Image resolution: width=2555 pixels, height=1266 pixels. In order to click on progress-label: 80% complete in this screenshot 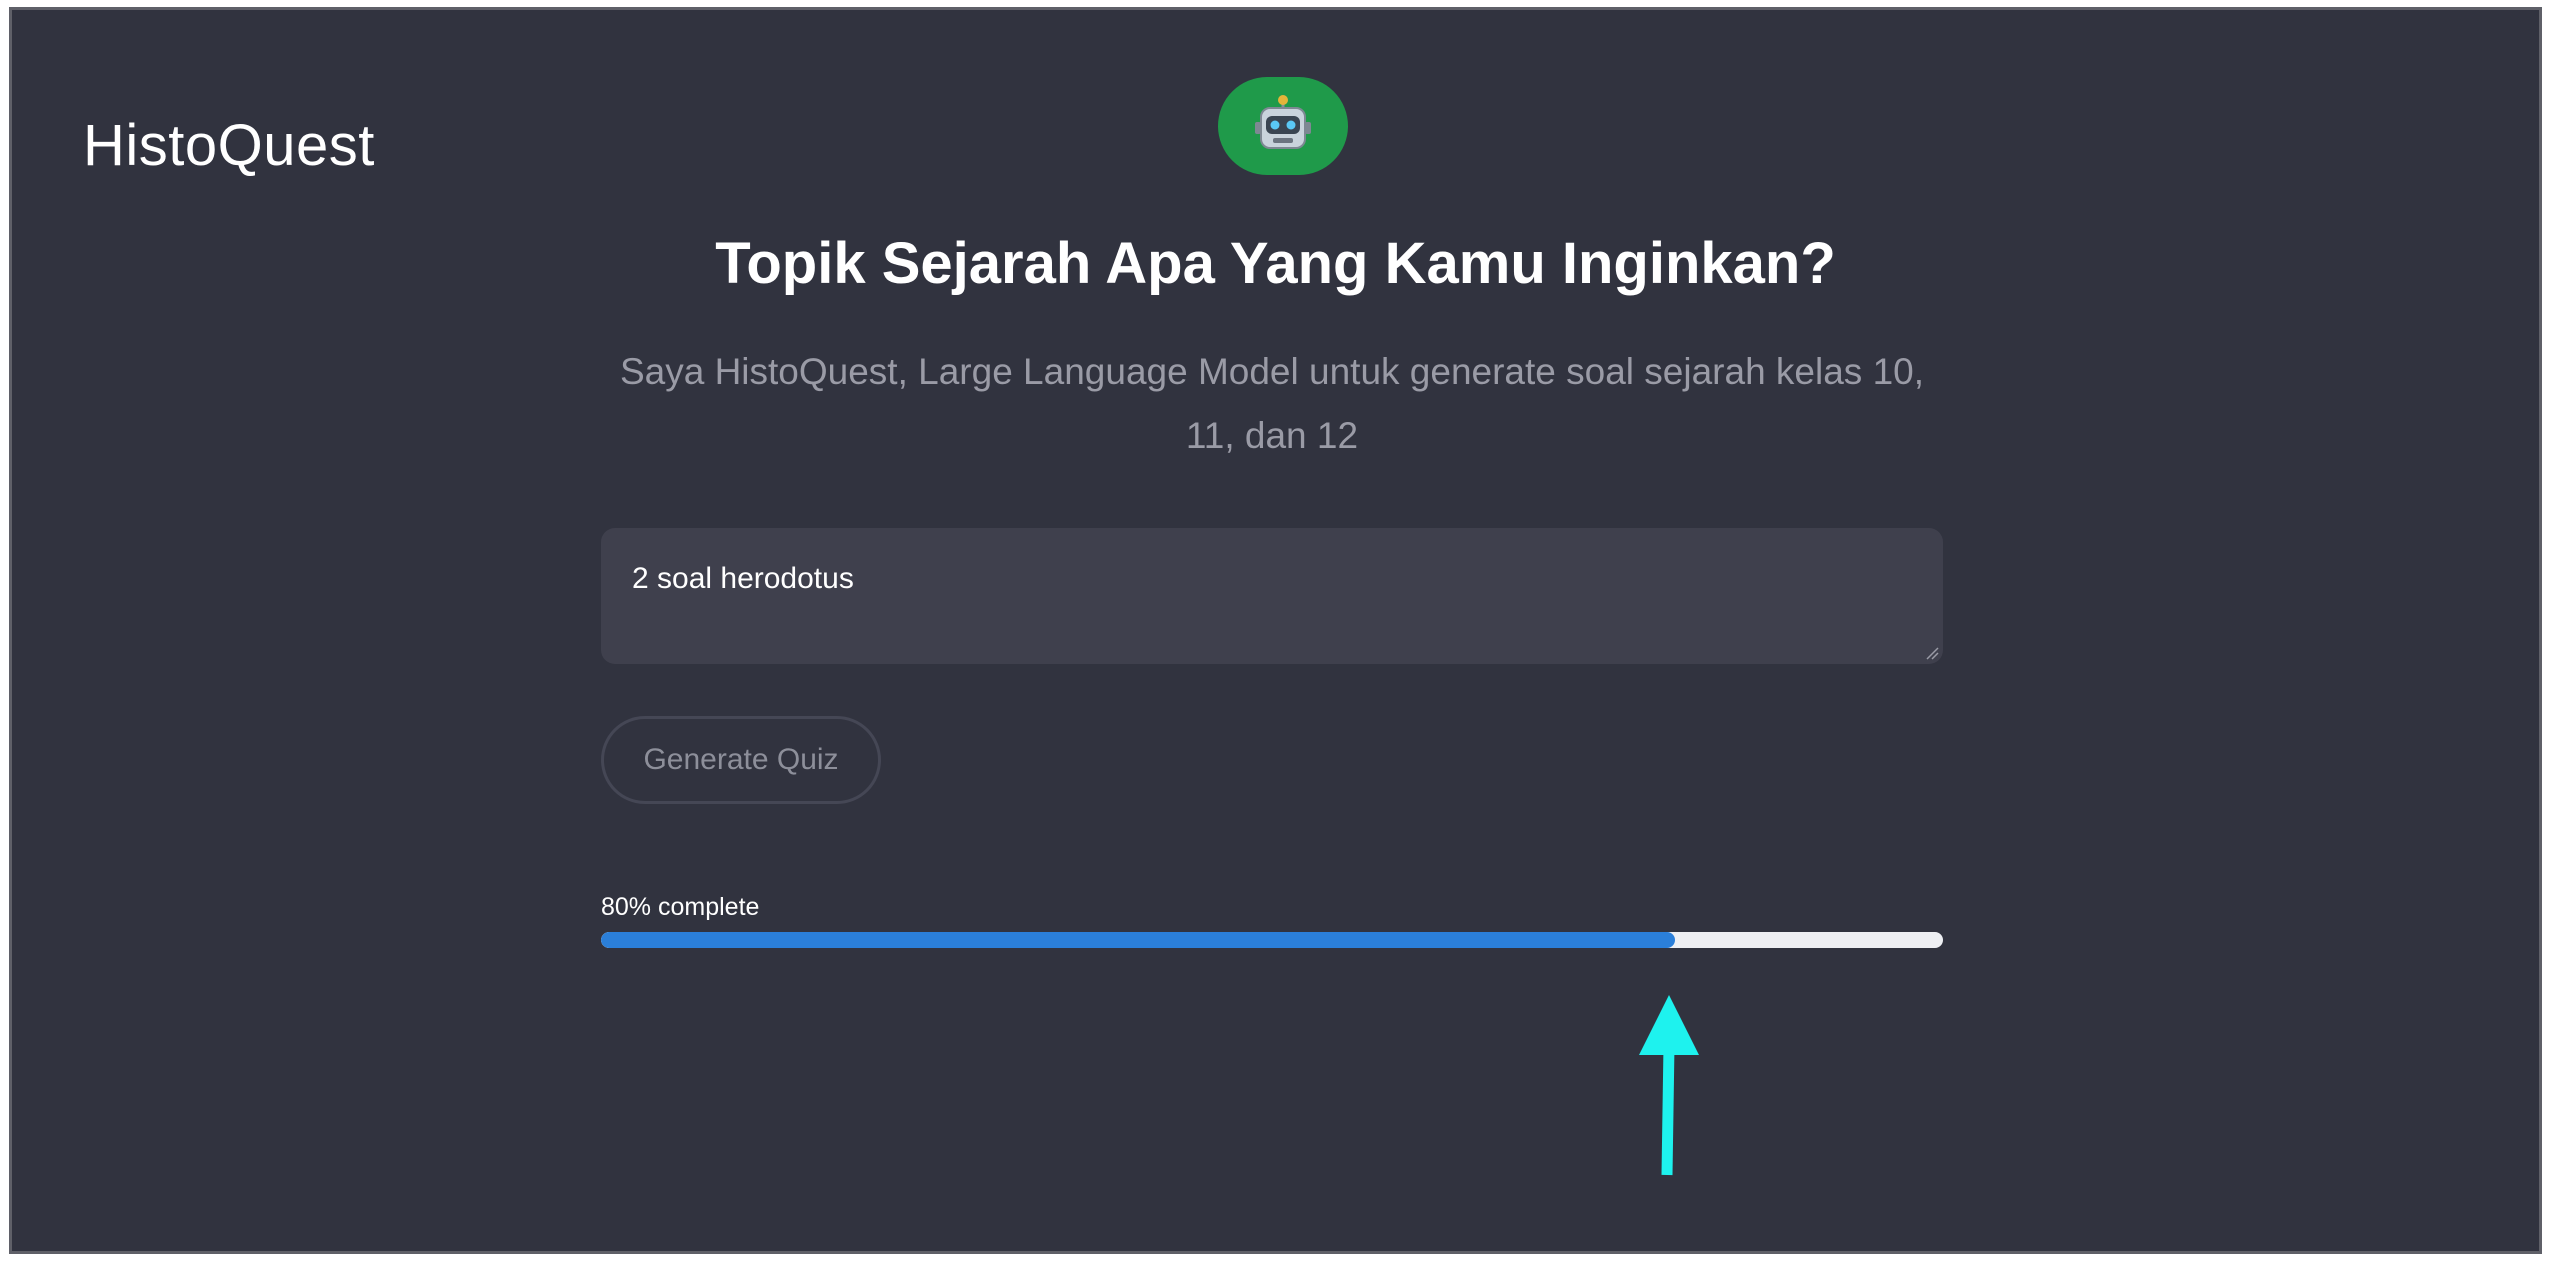, I will do `click(680, 907)`.